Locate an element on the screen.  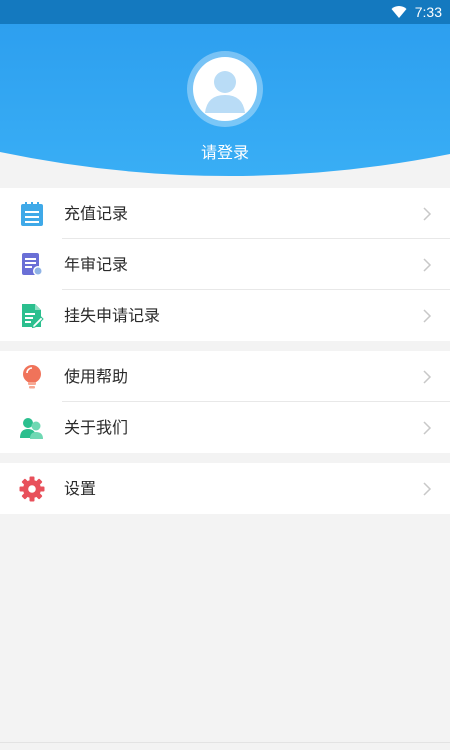
status-bar: 7:33 is located at coordinates (225, 12).